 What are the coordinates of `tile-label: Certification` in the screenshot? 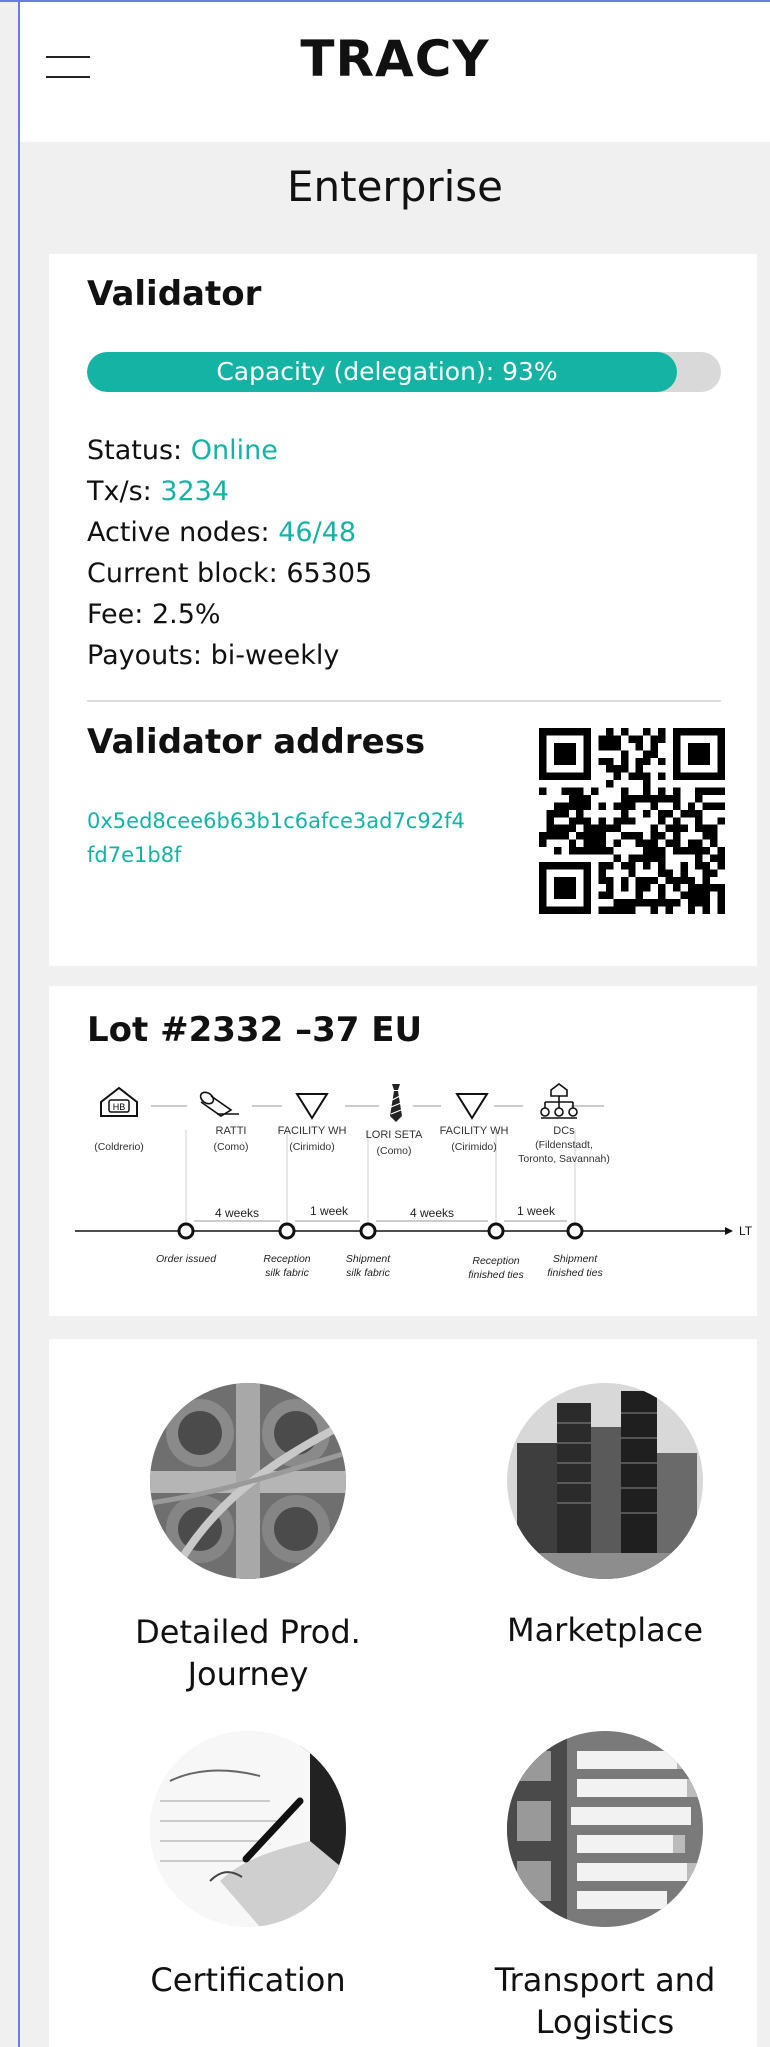 It's located at (248, 1980).